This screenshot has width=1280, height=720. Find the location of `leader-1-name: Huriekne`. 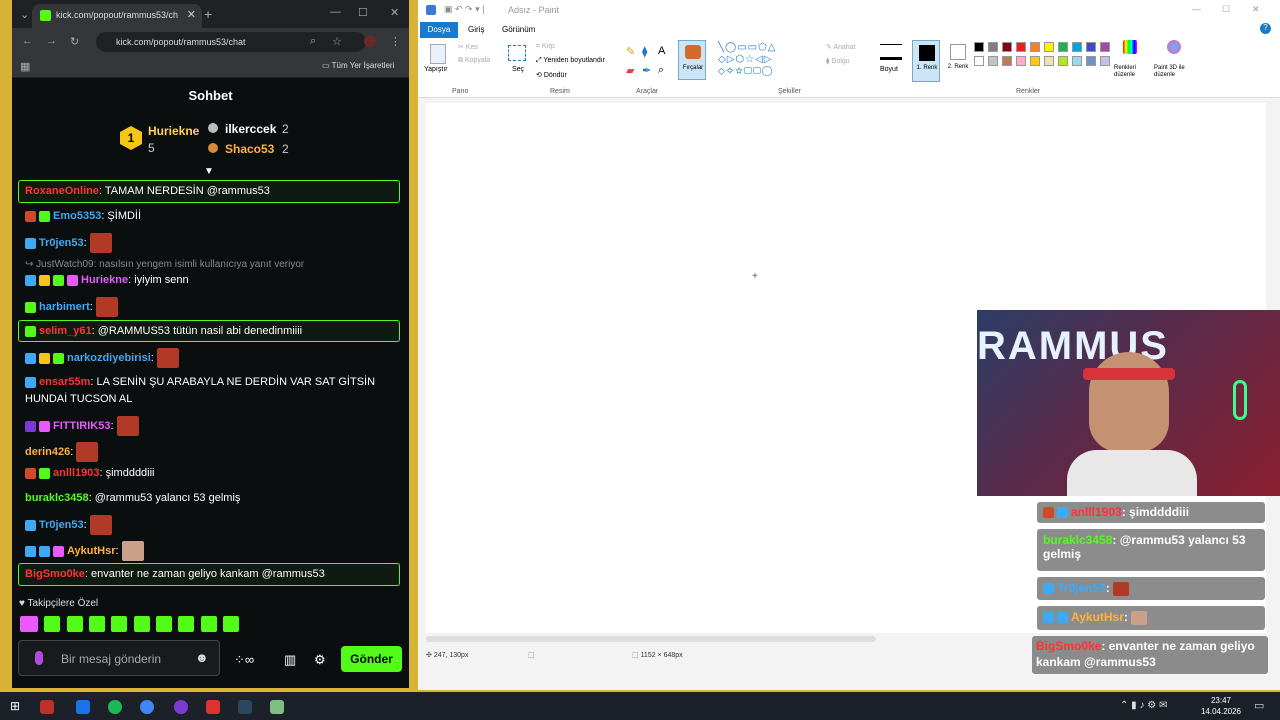

leader-1-name: Huriekne is located at coordinates (173, 131).